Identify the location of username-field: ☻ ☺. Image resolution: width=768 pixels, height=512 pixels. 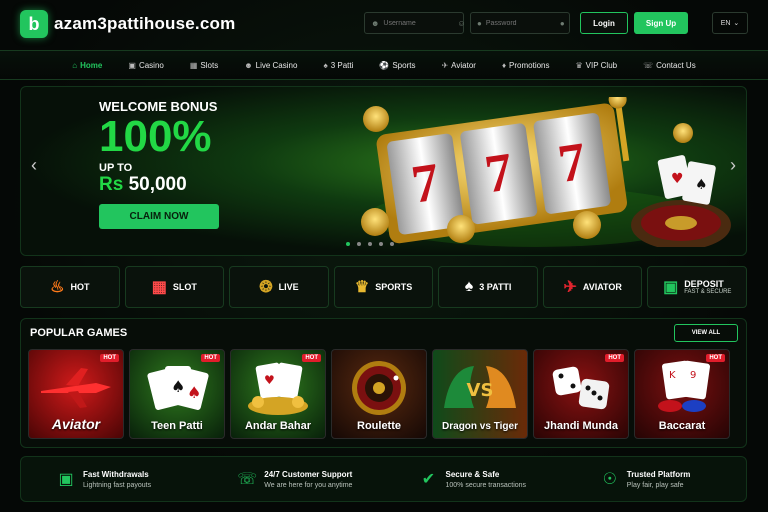
(415, 23).